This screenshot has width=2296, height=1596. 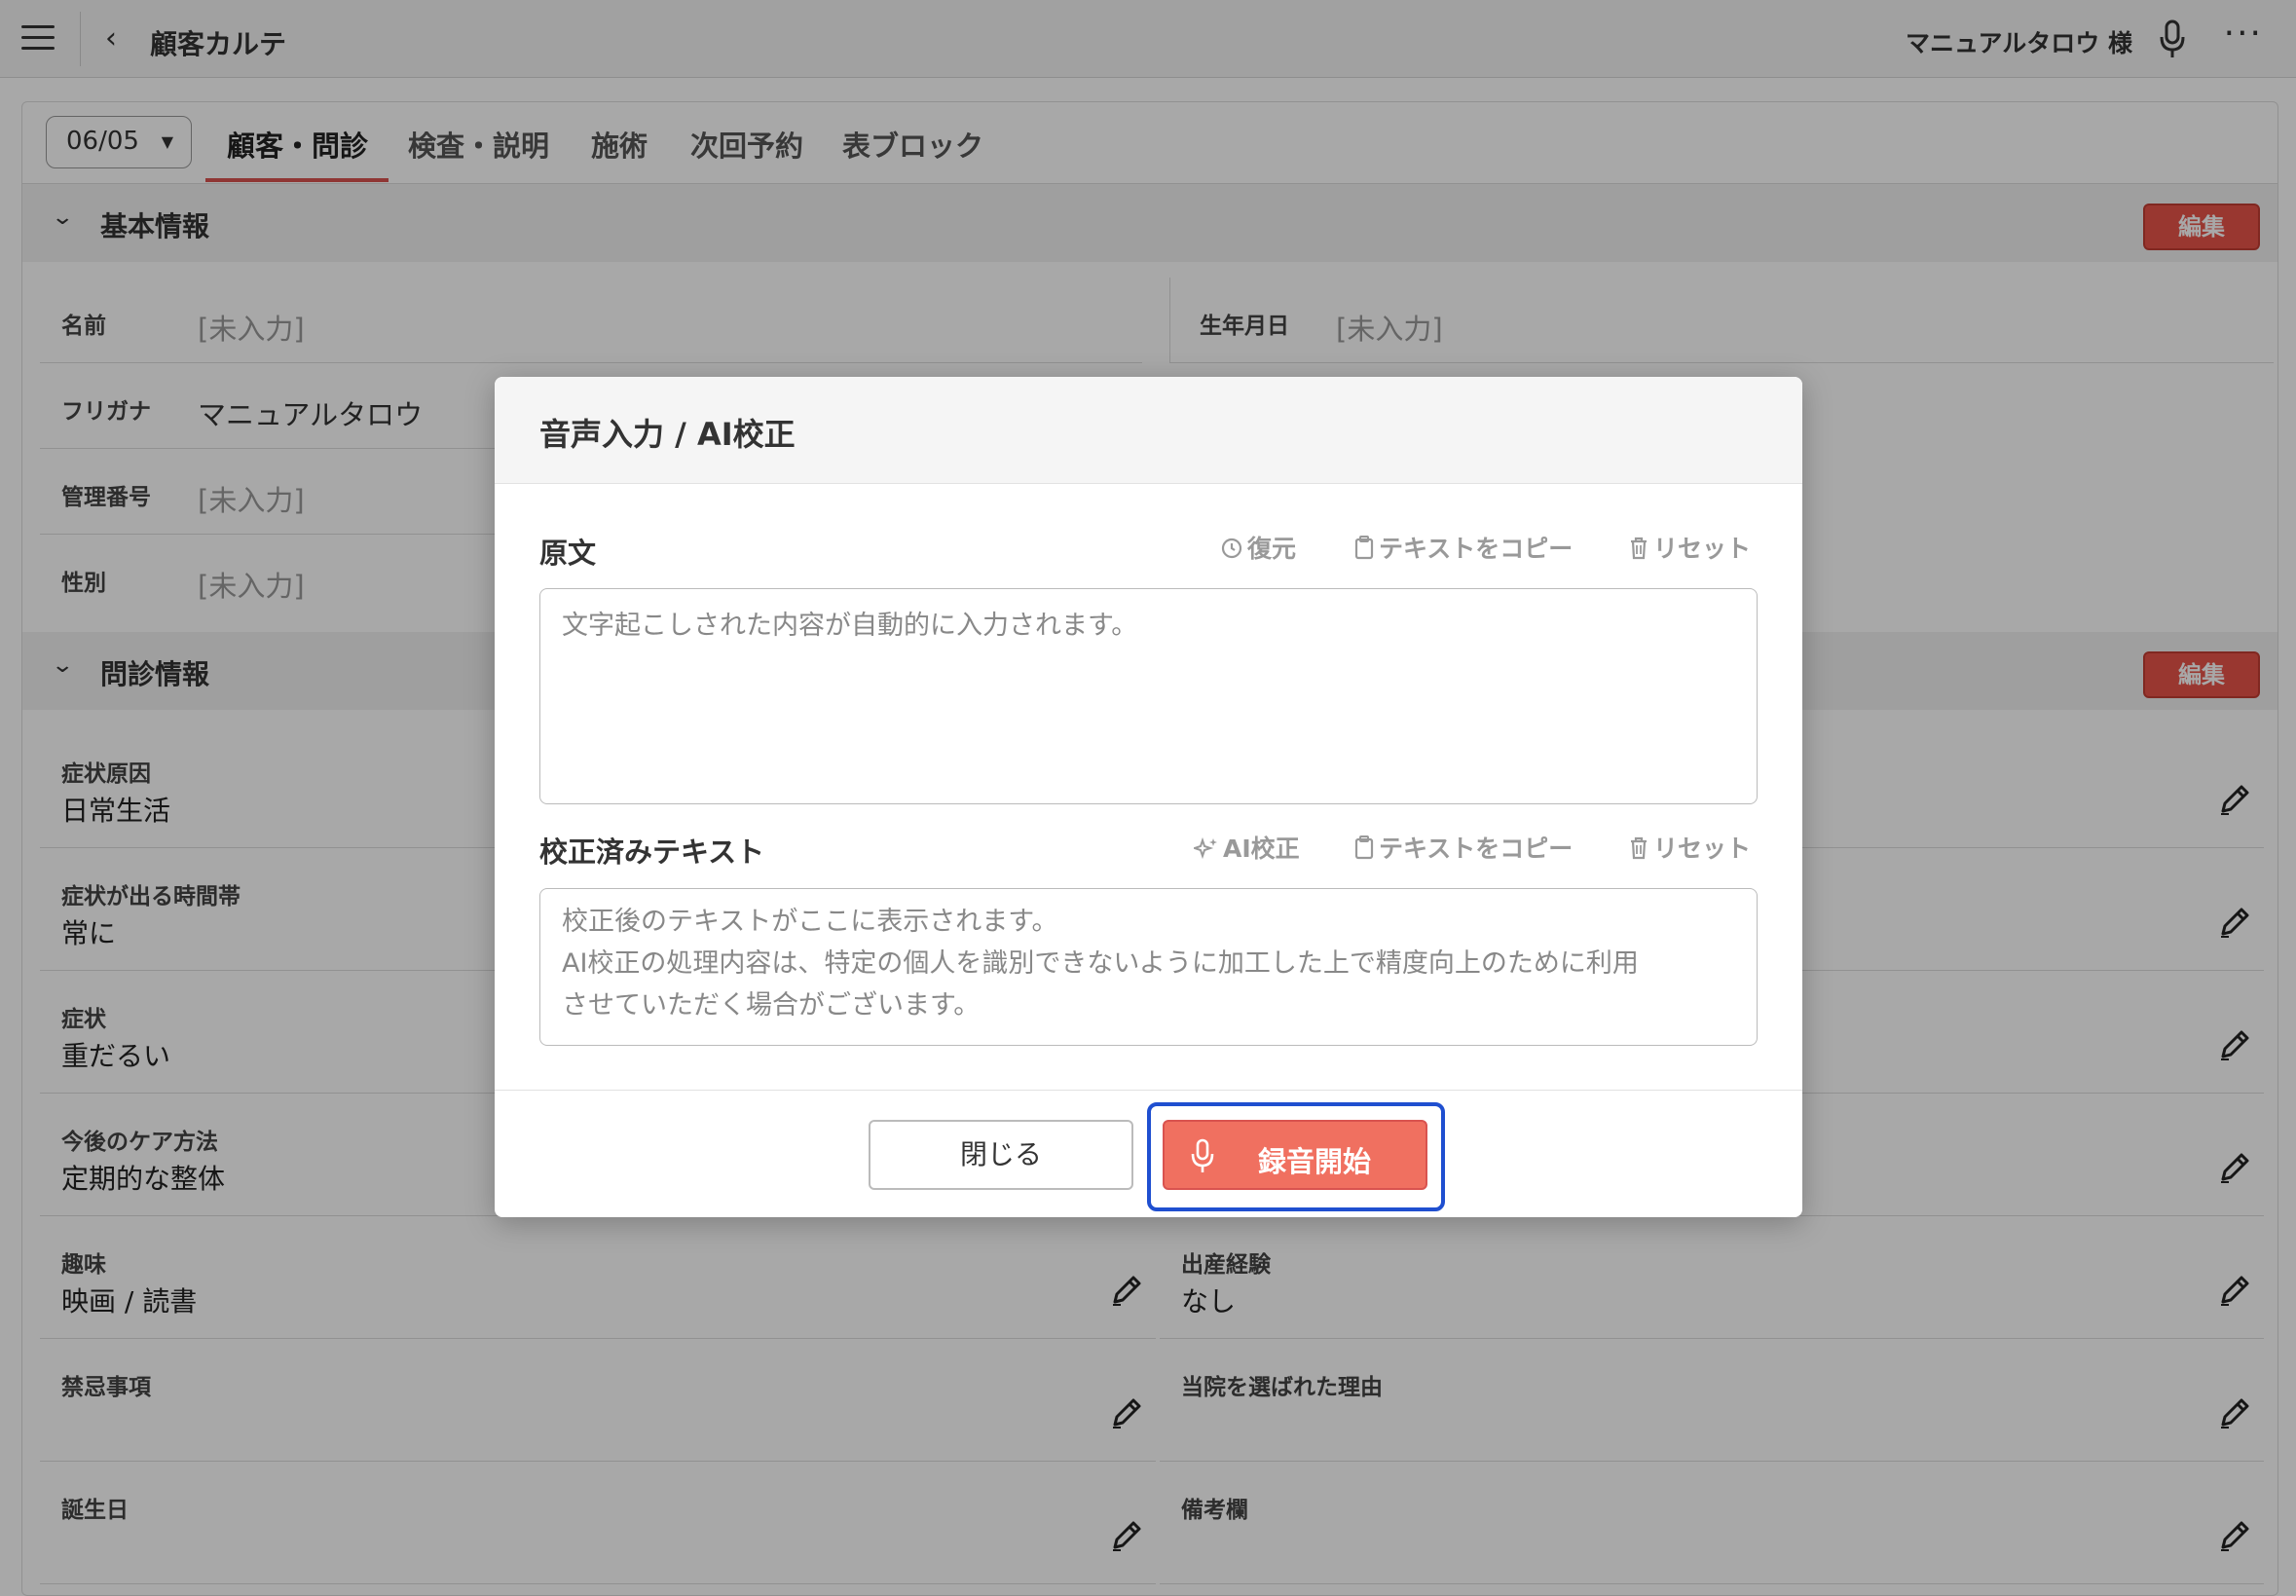 I want to click on ai-correct-label: AI校正, so click(x=1262, y=849).